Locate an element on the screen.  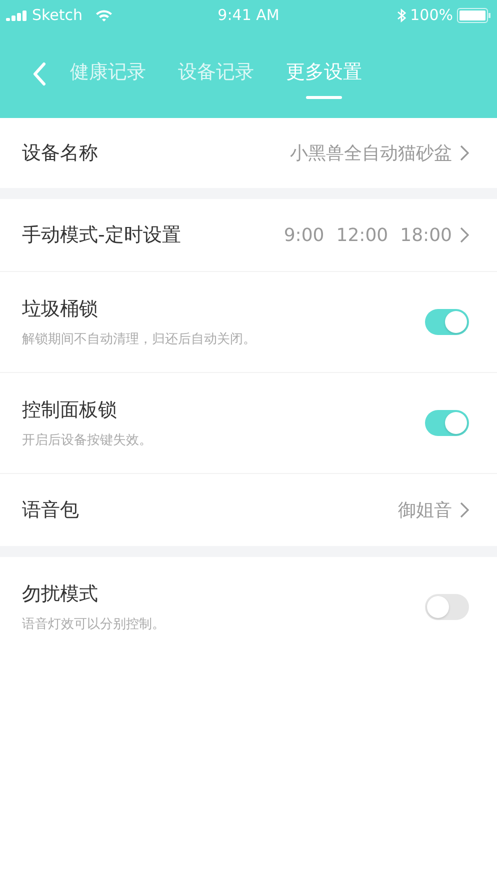
battery-percent: 100% is located at coordinates (431, 15).